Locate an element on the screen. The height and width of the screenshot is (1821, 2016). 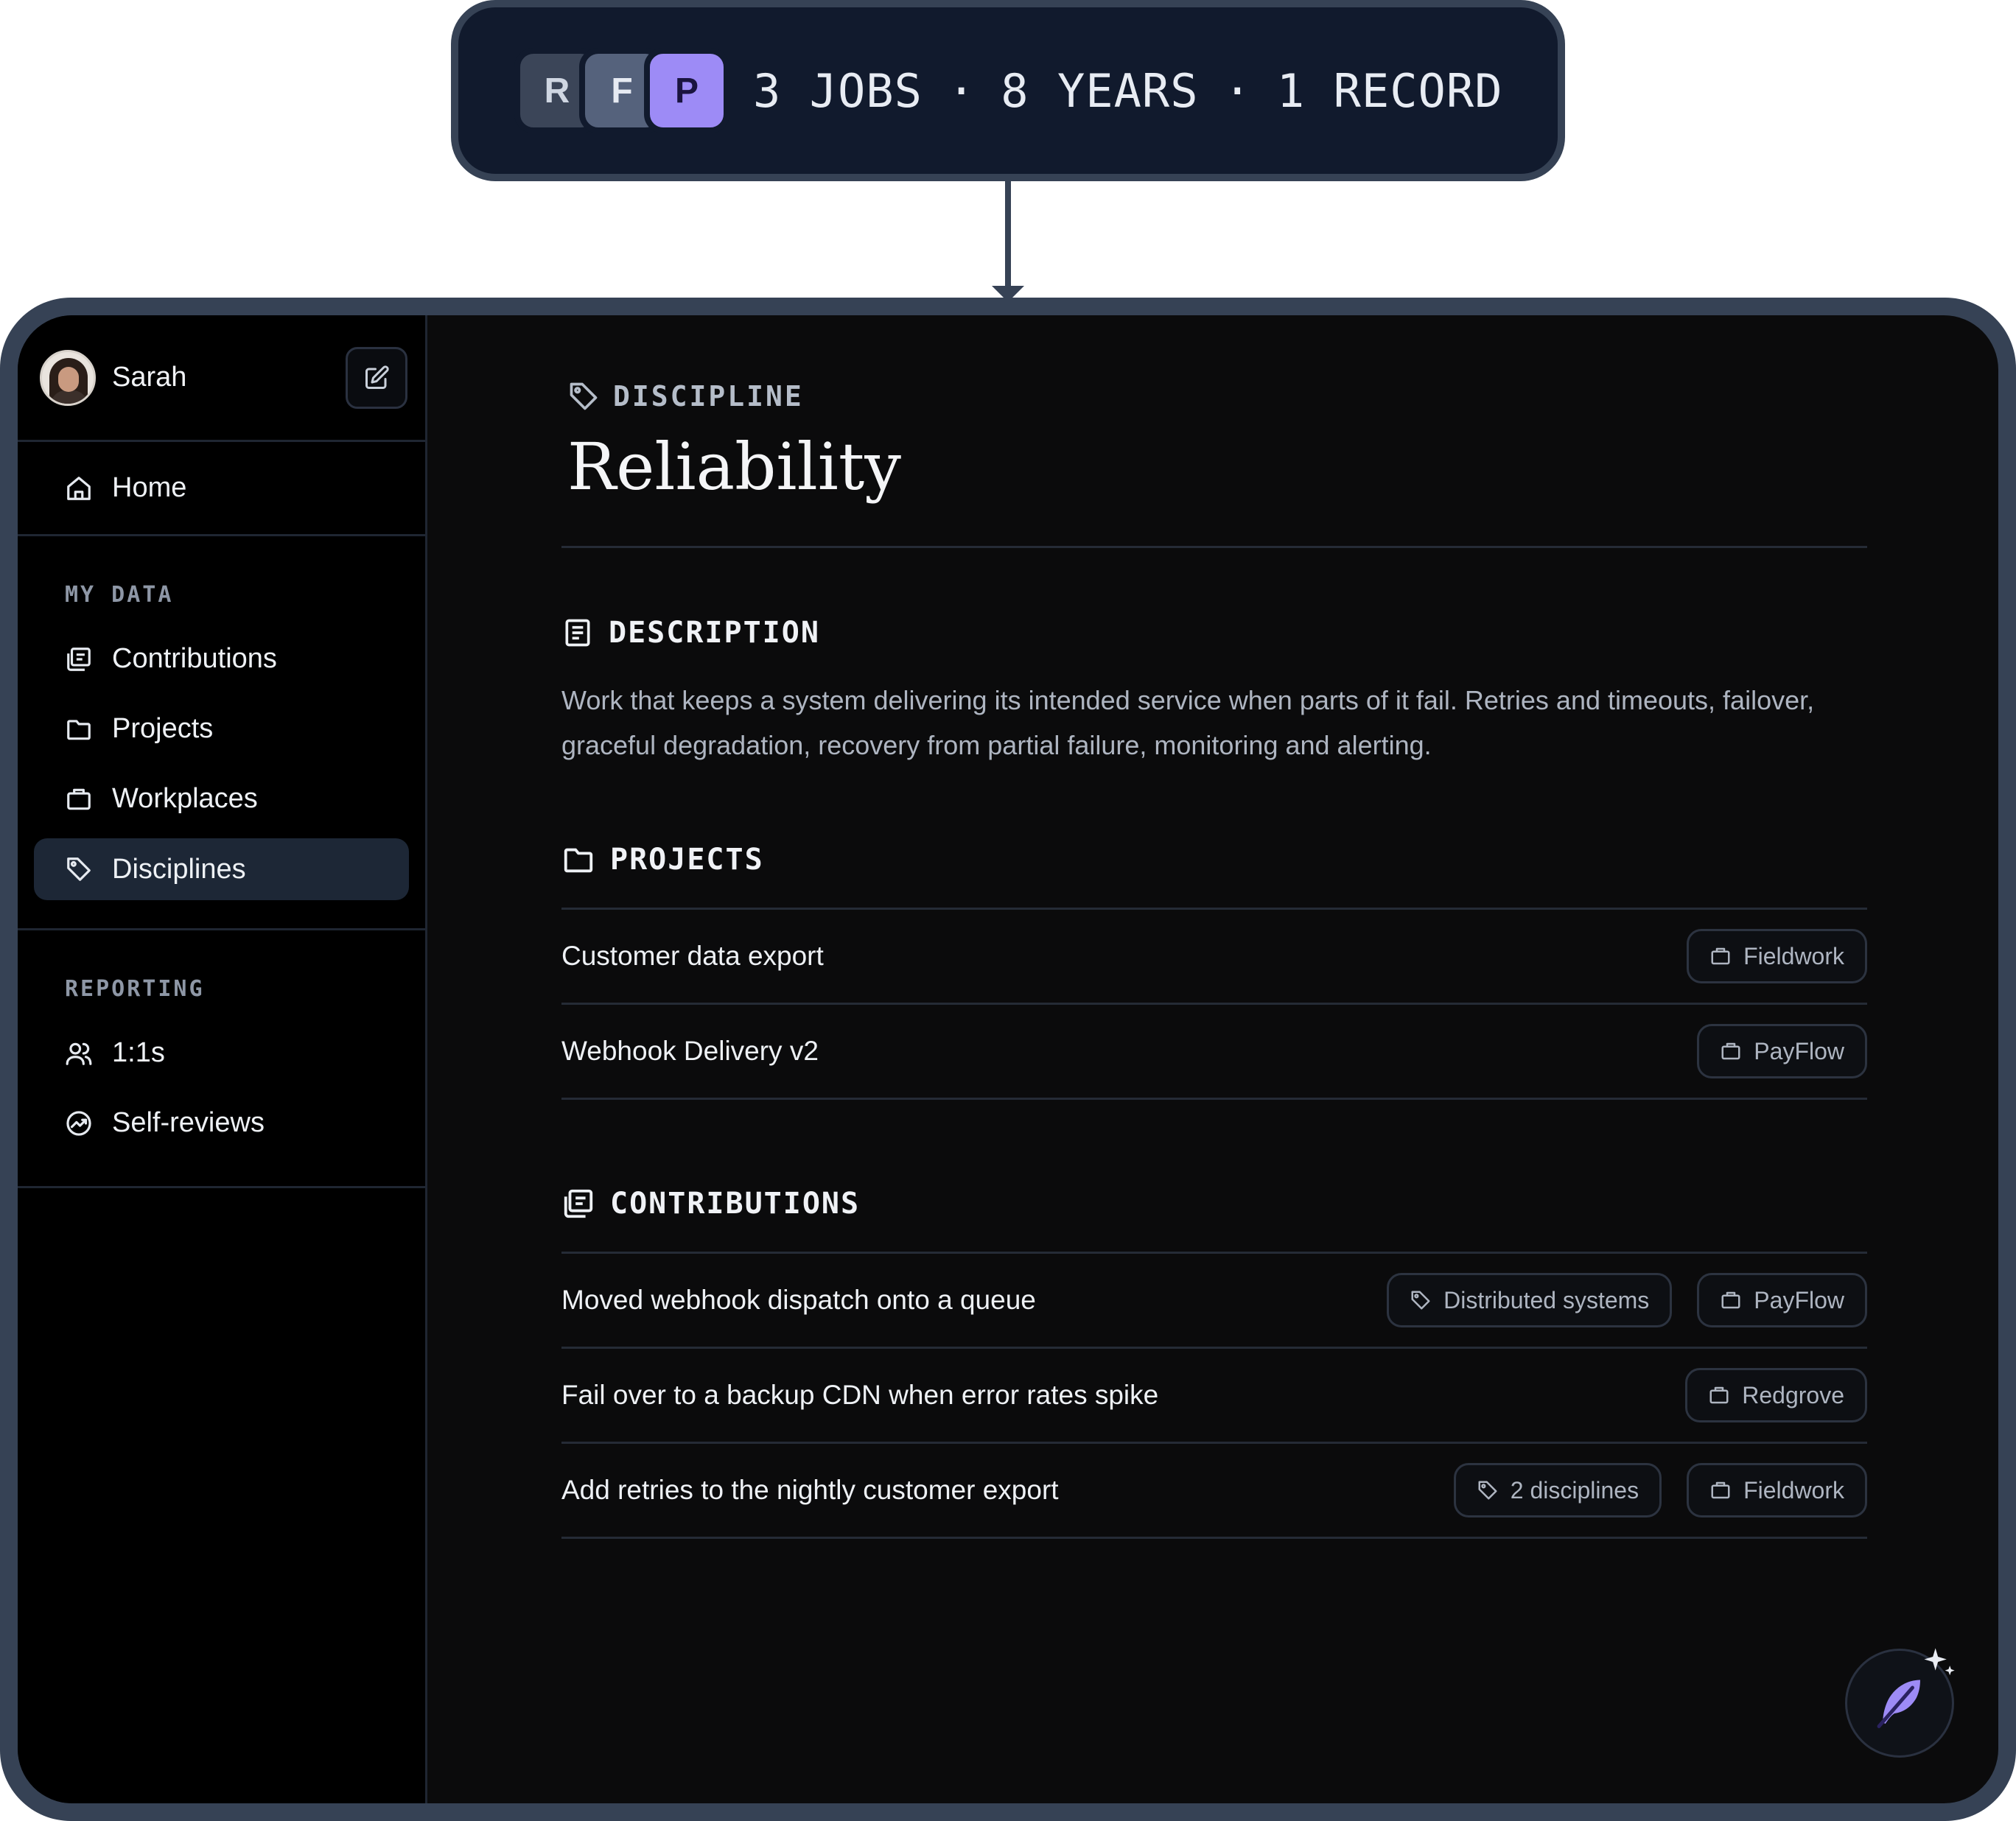
sidebar-item-home: Home is located at coordinates (125, 488).